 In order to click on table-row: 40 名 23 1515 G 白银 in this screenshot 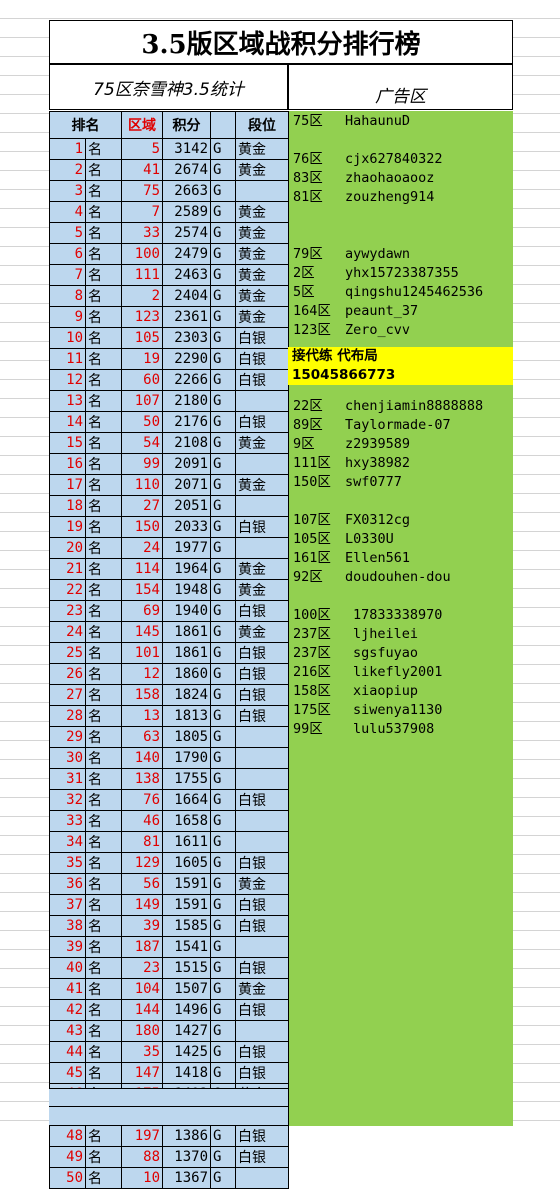, I will do `click(169, 968)`.